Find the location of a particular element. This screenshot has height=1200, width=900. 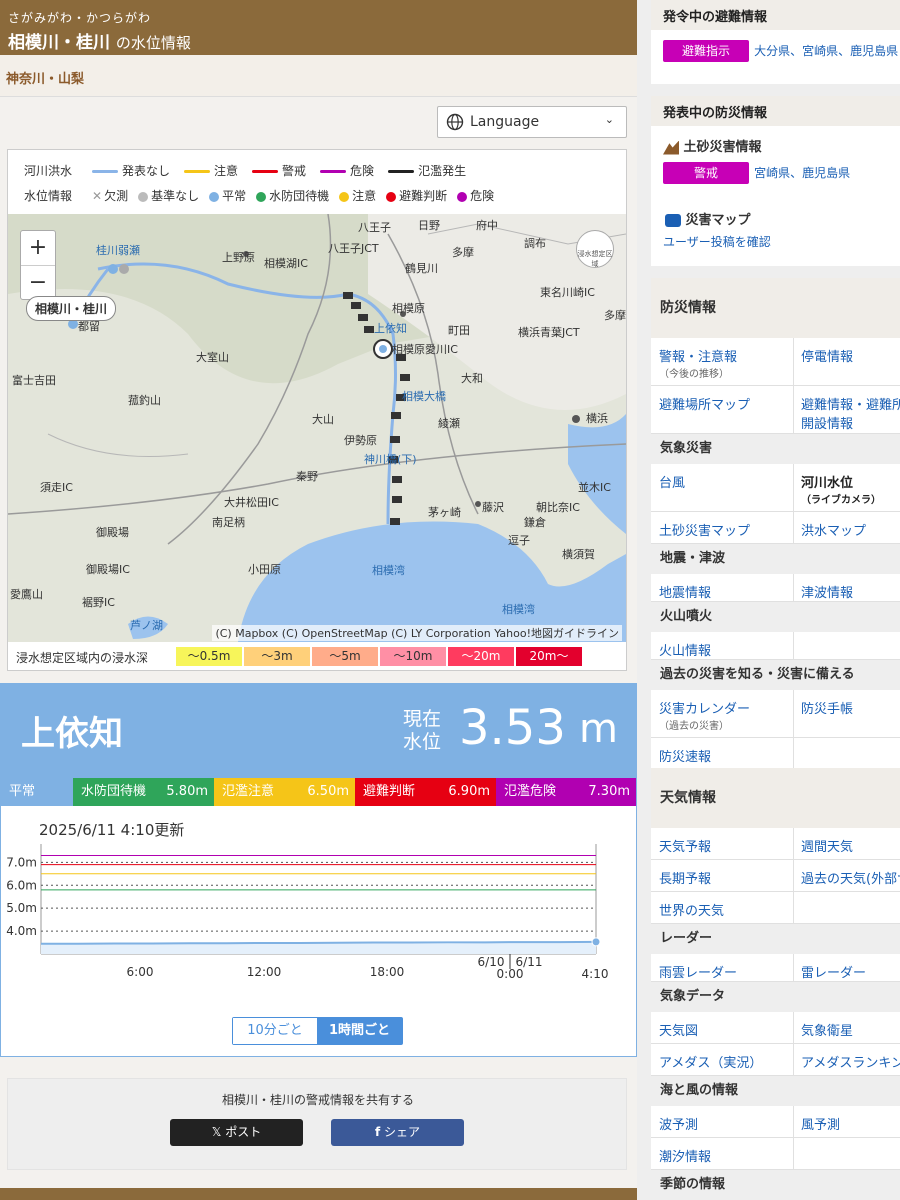

map-place-label: 神川橋(下) is located at coordinates (390, 459).